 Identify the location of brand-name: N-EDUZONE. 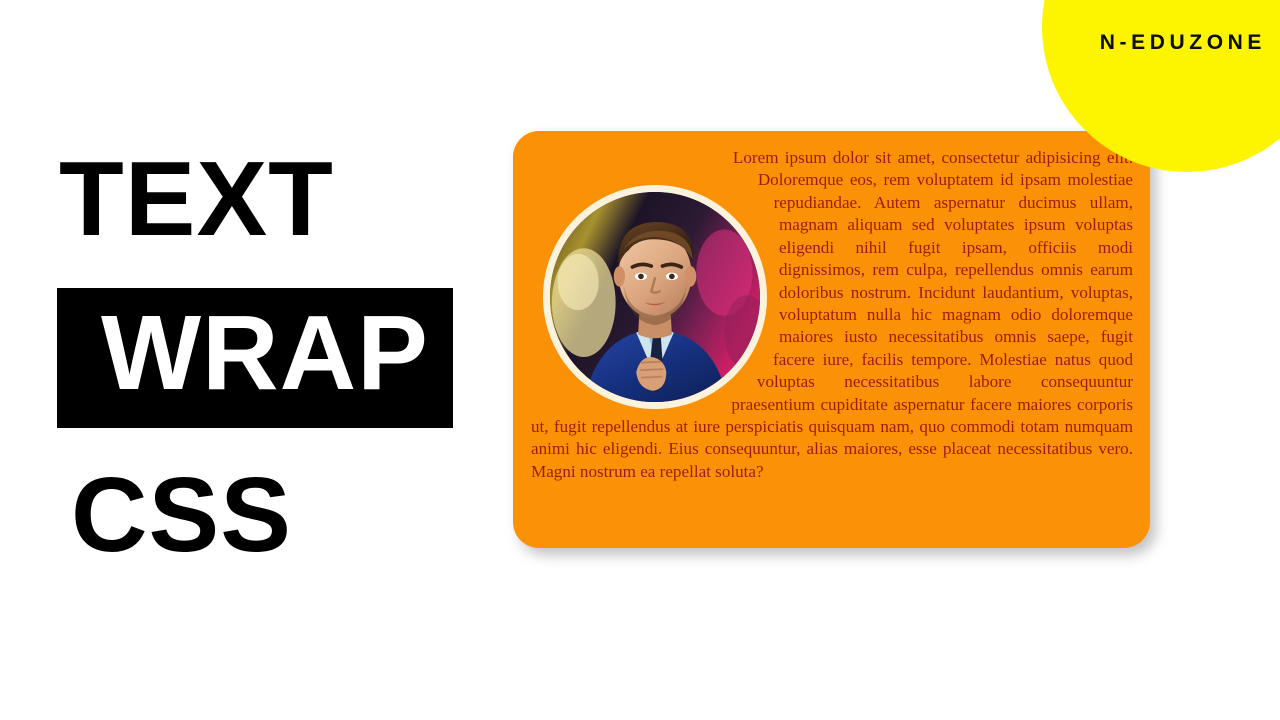
(1182, 42).